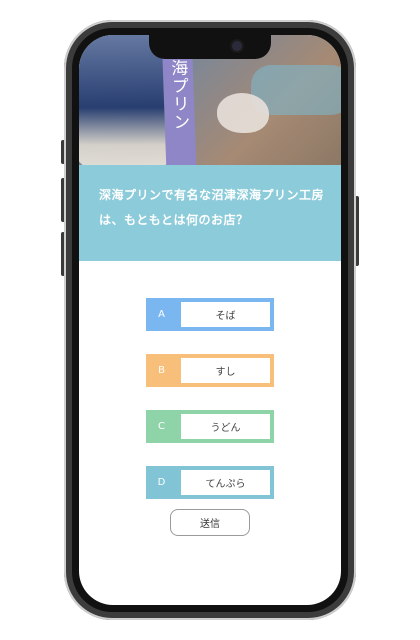 The height and width of the screenshot is (640, 420). Describe the element at coordinates (161, 370) in the screenshot. I see `option-letter: B` at that location.